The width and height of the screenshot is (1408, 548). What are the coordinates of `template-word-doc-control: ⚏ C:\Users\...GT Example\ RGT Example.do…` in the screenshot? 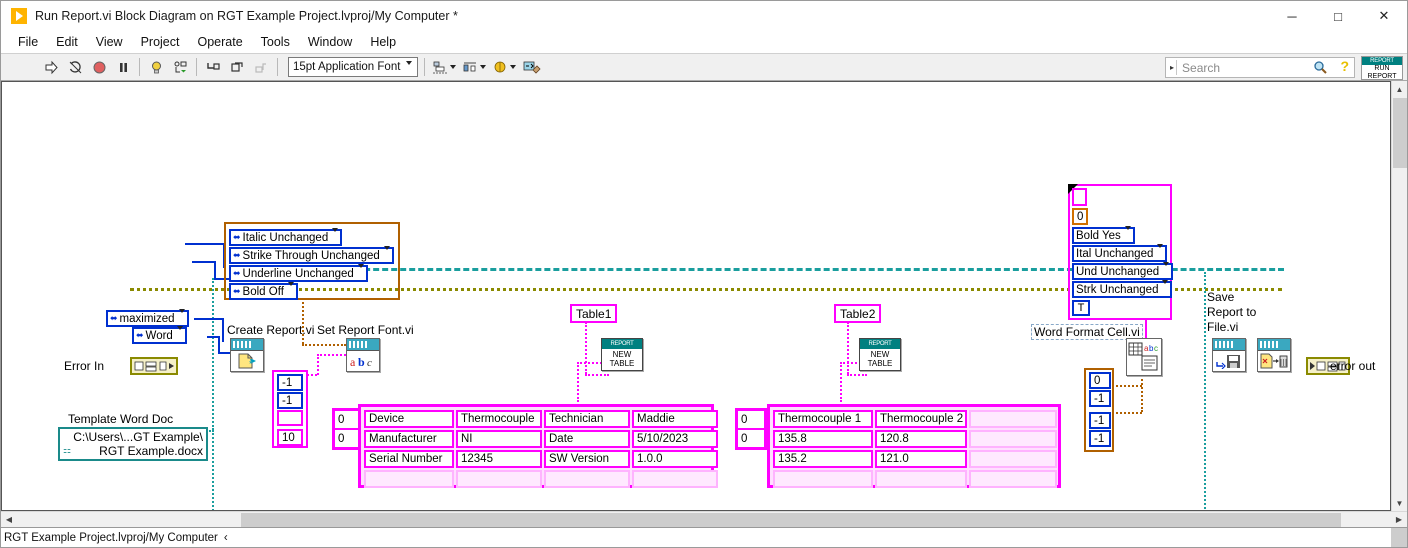 It's located at (133, 444).